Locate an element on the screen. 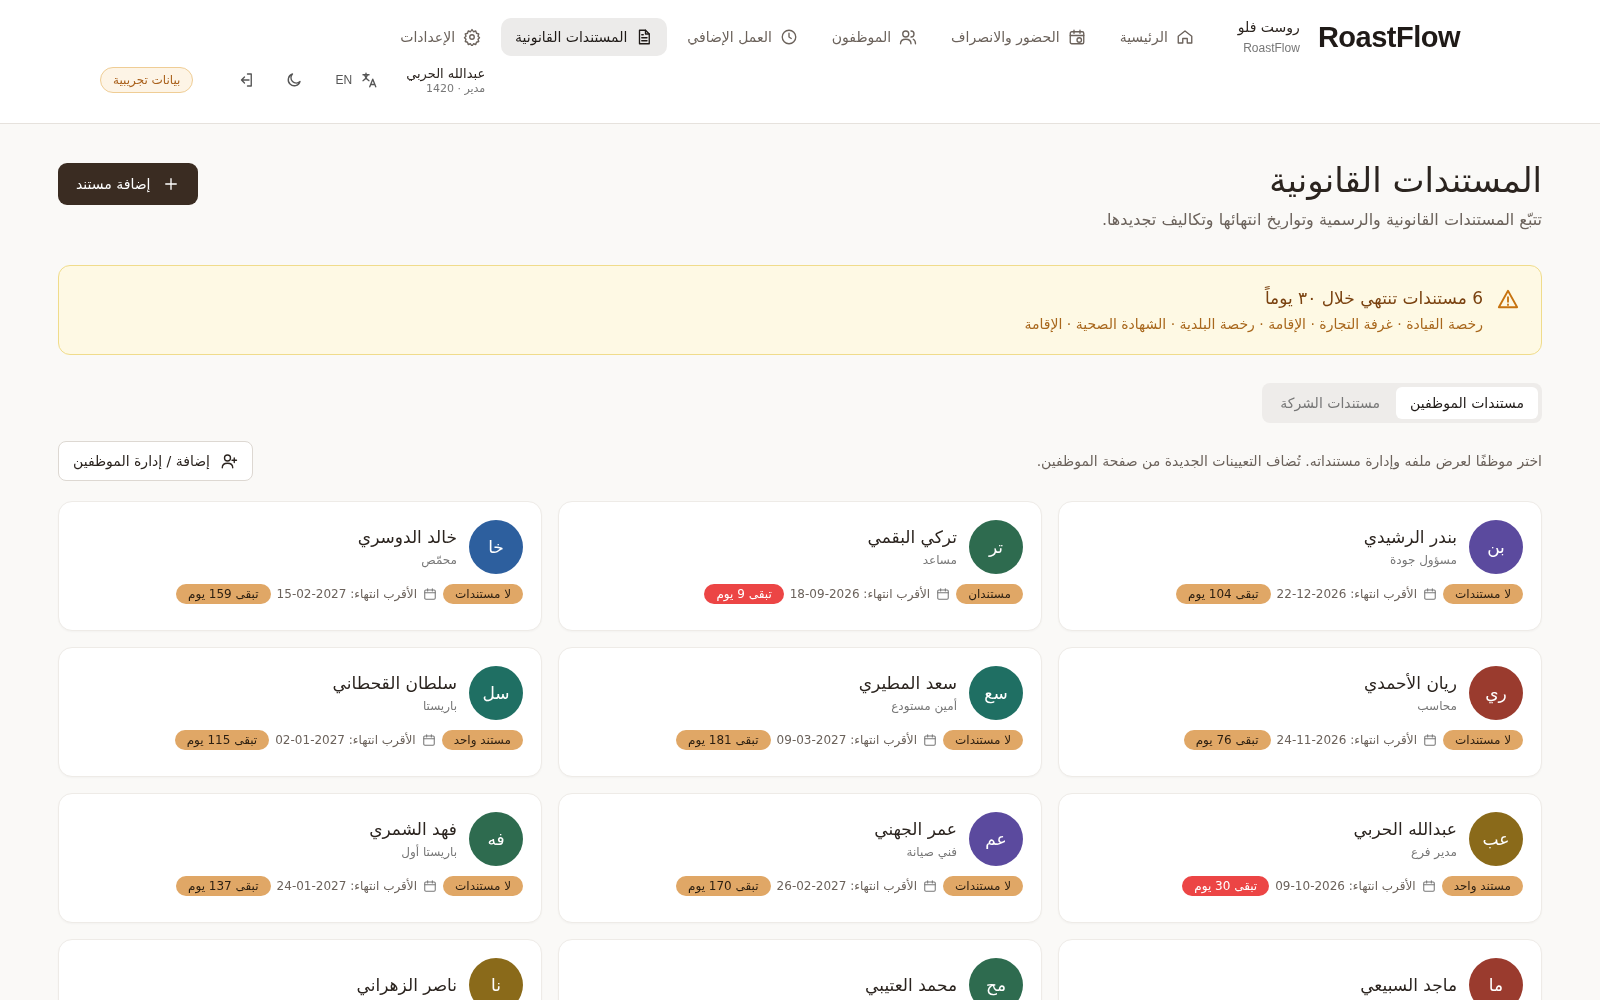  days-remaining: تبقى 170 يوم is located at coordinates (723, 886).